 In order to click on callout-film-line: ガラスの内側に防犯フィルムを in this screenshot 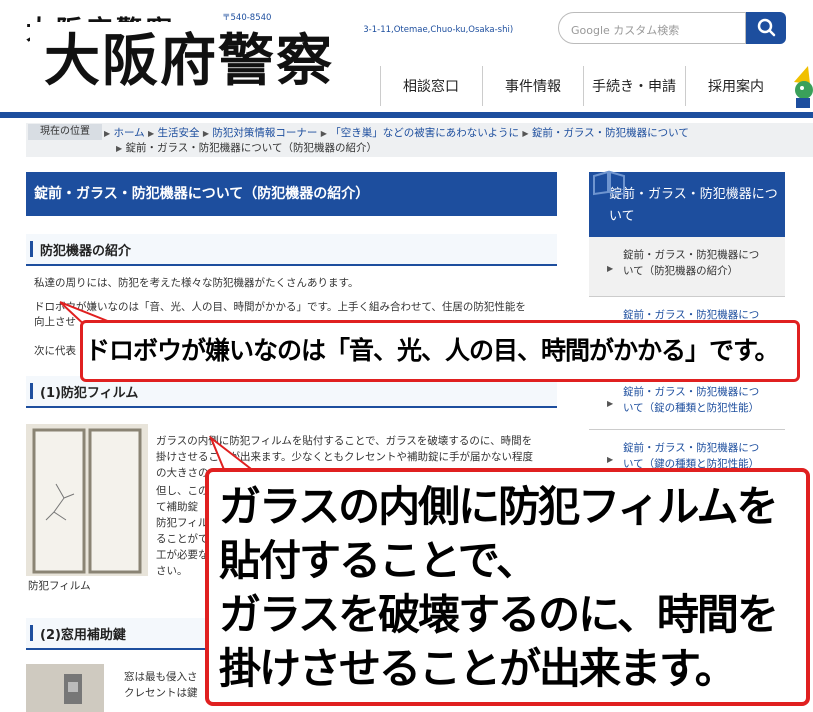, I will do `click(498, 506)`.